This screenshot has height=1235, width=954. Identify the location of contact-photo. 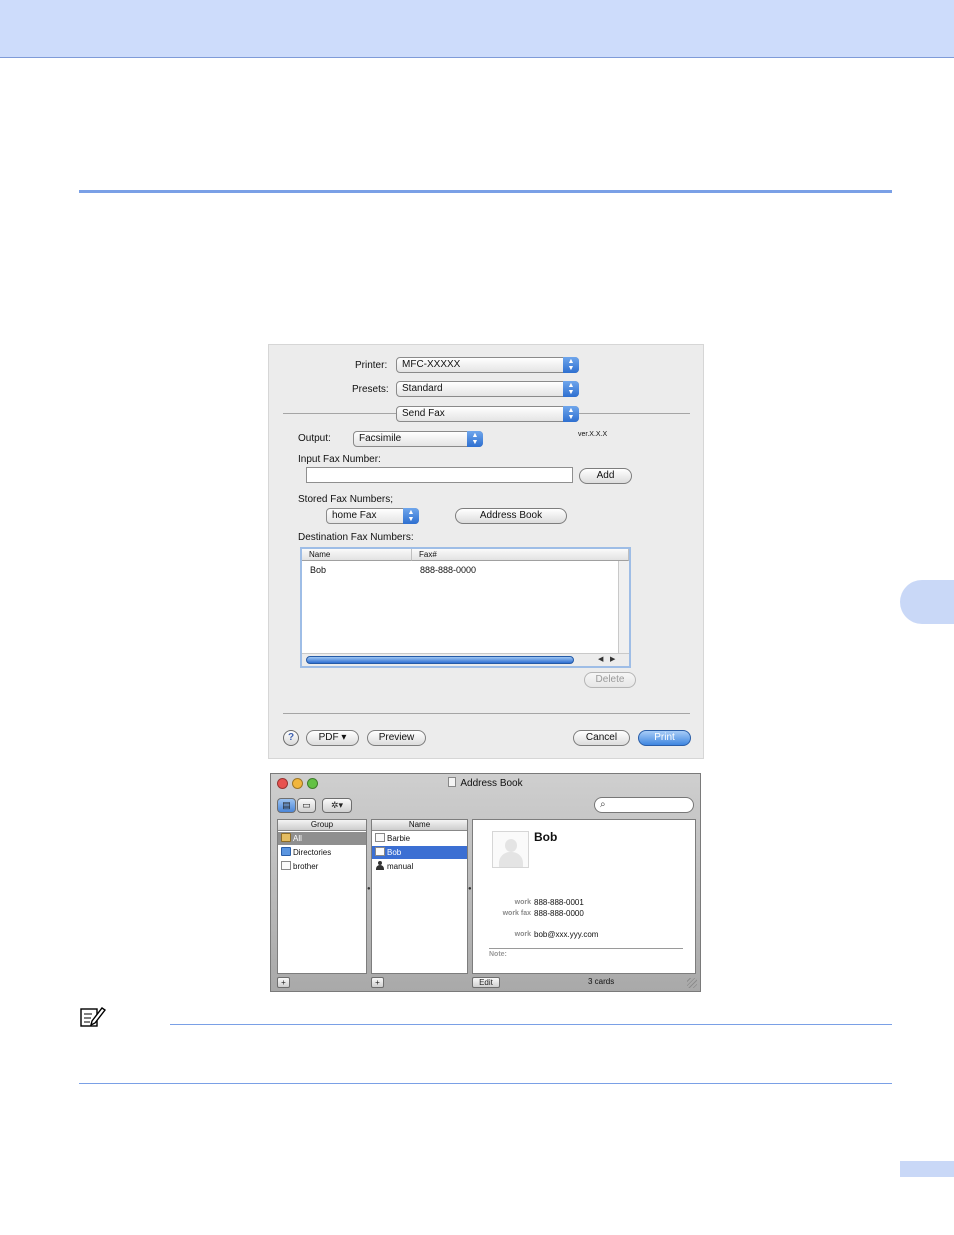
(510, 849).